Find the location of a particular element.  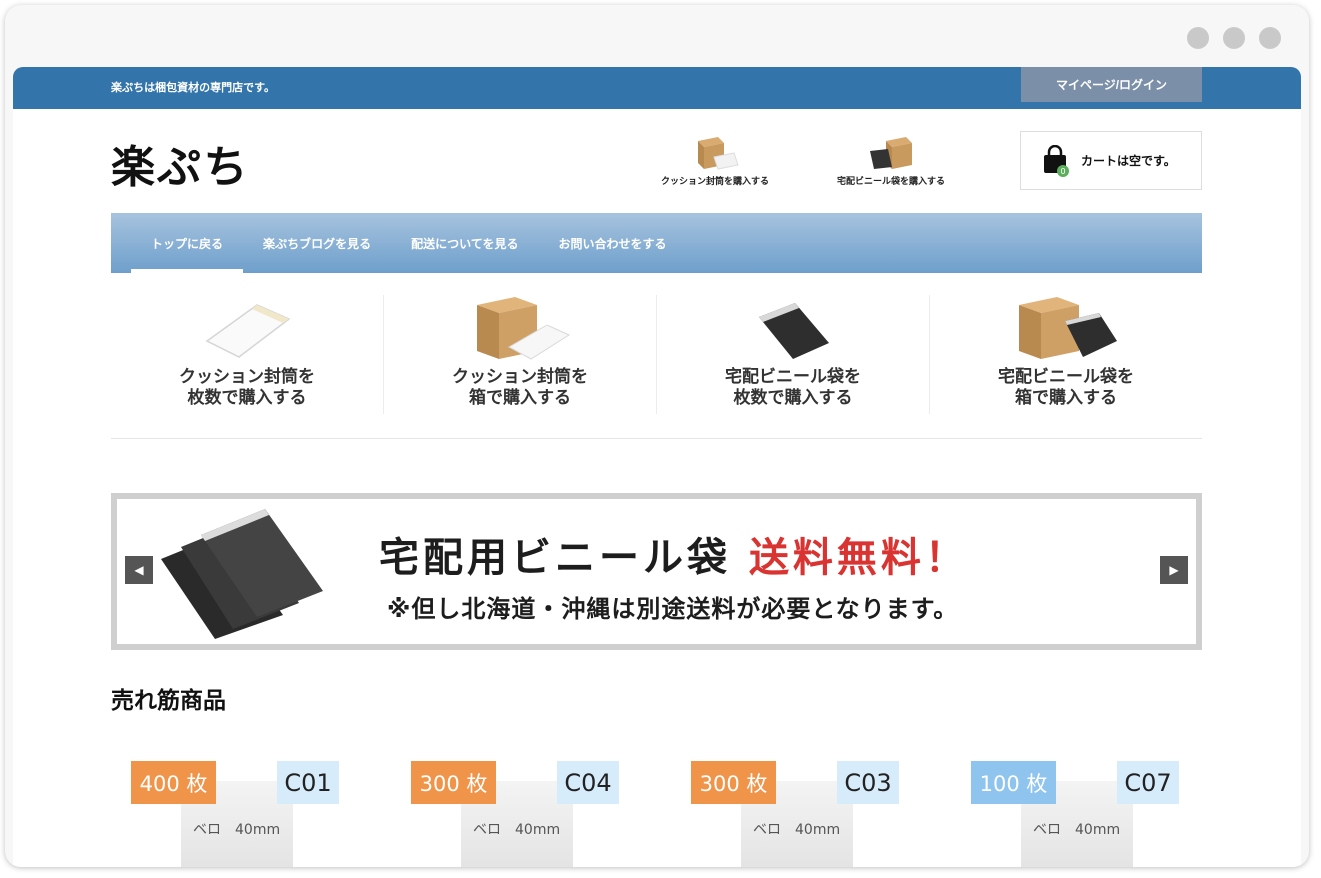

banner-headline-main: 宅配用ビニール袋 is located at coordinates (555, 558).